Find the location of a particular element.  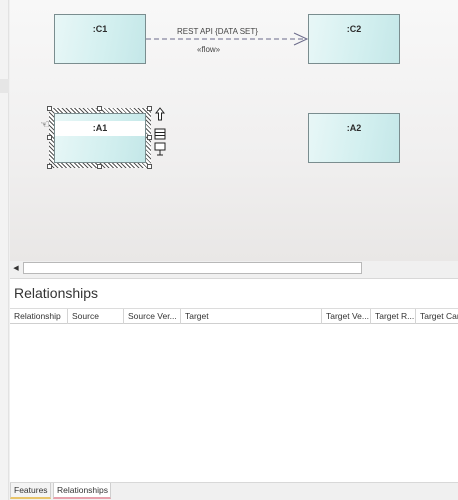

element-a1-label: :A1 is located at coordinates (100, 128).